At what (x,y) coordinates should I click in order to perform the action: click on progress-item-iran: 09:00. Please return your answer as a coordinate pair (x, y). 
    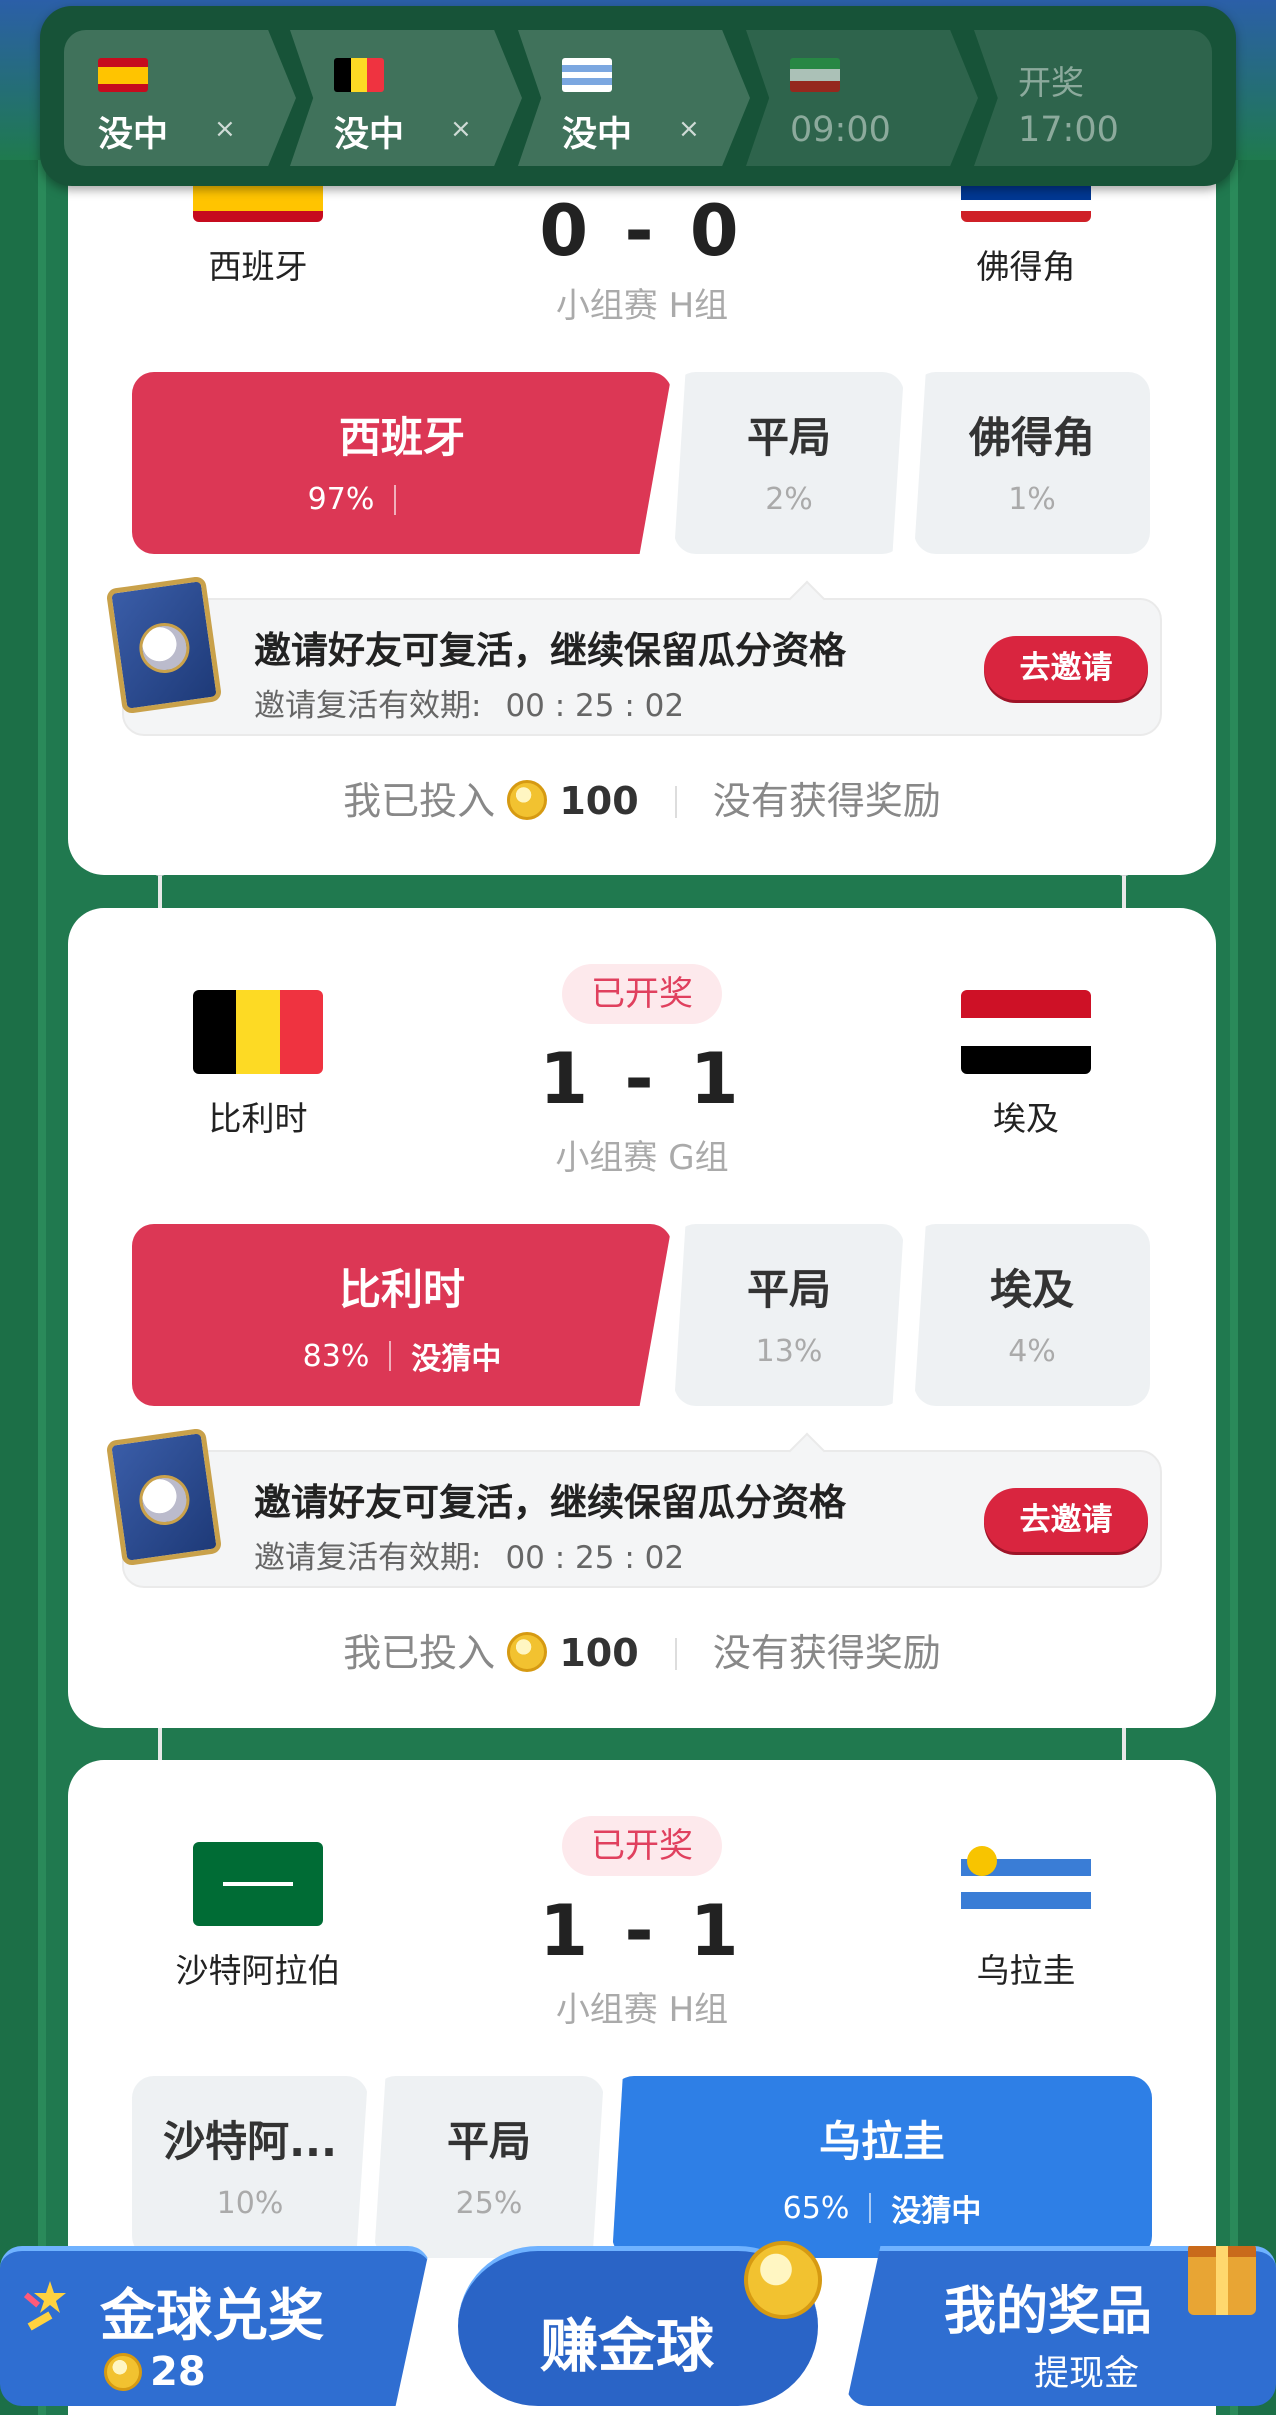
    Looking at the image, I should click on (862, 98).